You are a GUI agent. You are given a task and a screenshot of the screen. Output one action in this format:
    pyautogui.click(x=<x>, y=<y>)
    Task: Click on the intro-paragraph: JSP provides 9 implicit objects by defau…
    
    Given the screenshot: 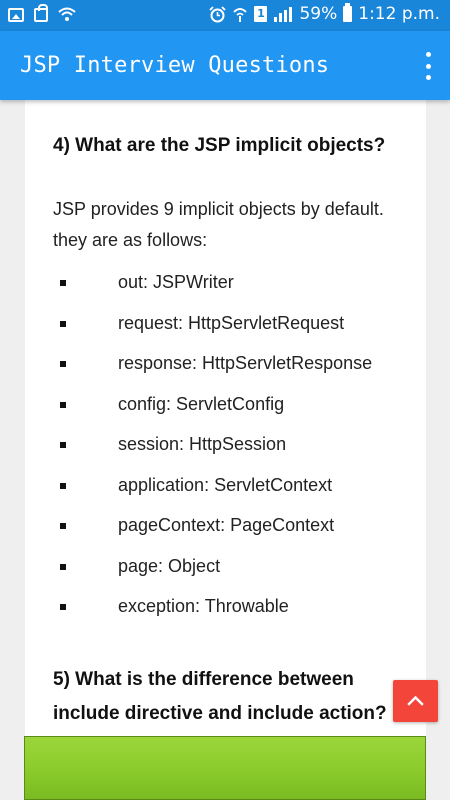 What is the action you would take?
    pyautogui.click(x=218, y=224)
    